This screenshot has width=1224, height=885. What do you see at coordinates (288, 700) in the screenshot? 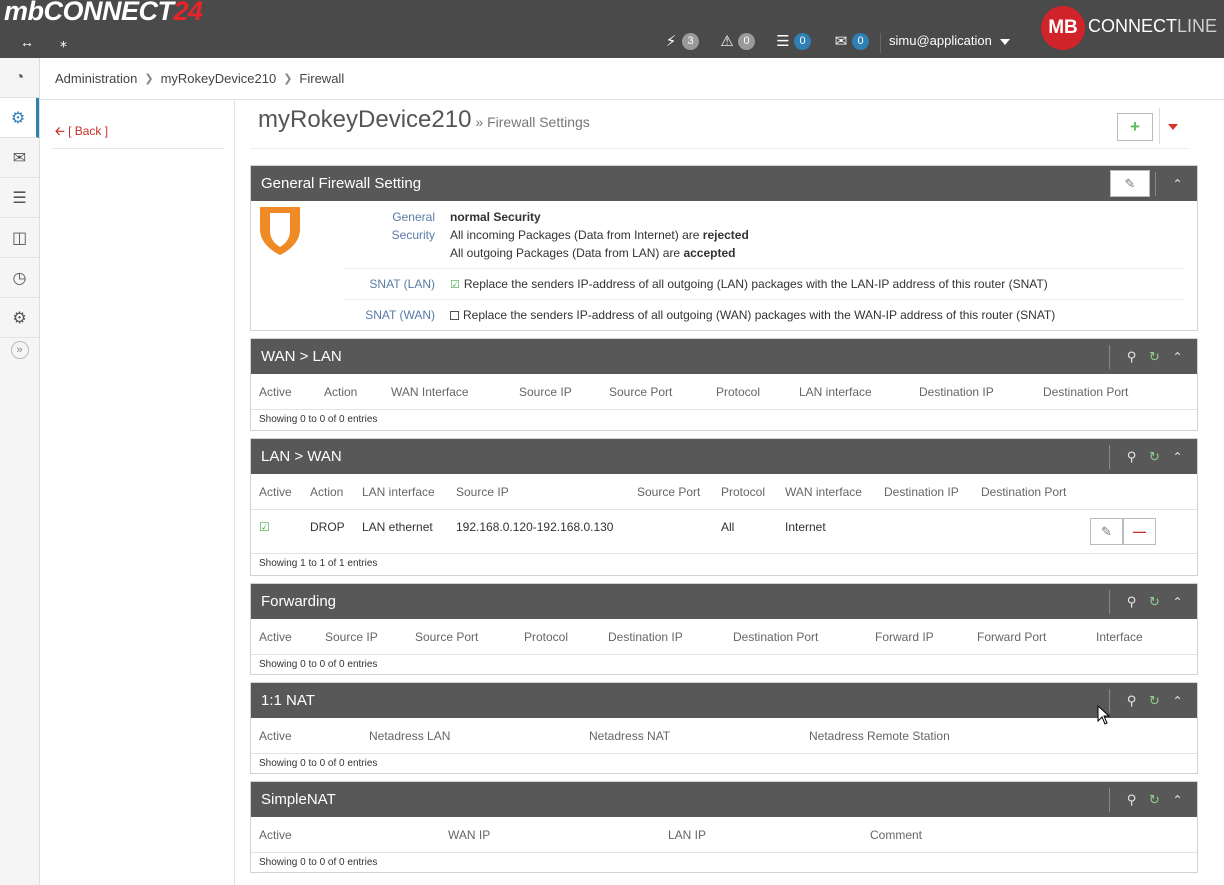
I see `panel-title: 1:1 NAT` at bounding box center [288, 700].